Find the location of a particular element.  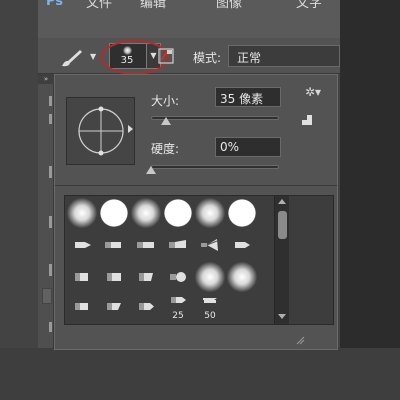

scroll-up-icon is located at coordinates (282, 201).